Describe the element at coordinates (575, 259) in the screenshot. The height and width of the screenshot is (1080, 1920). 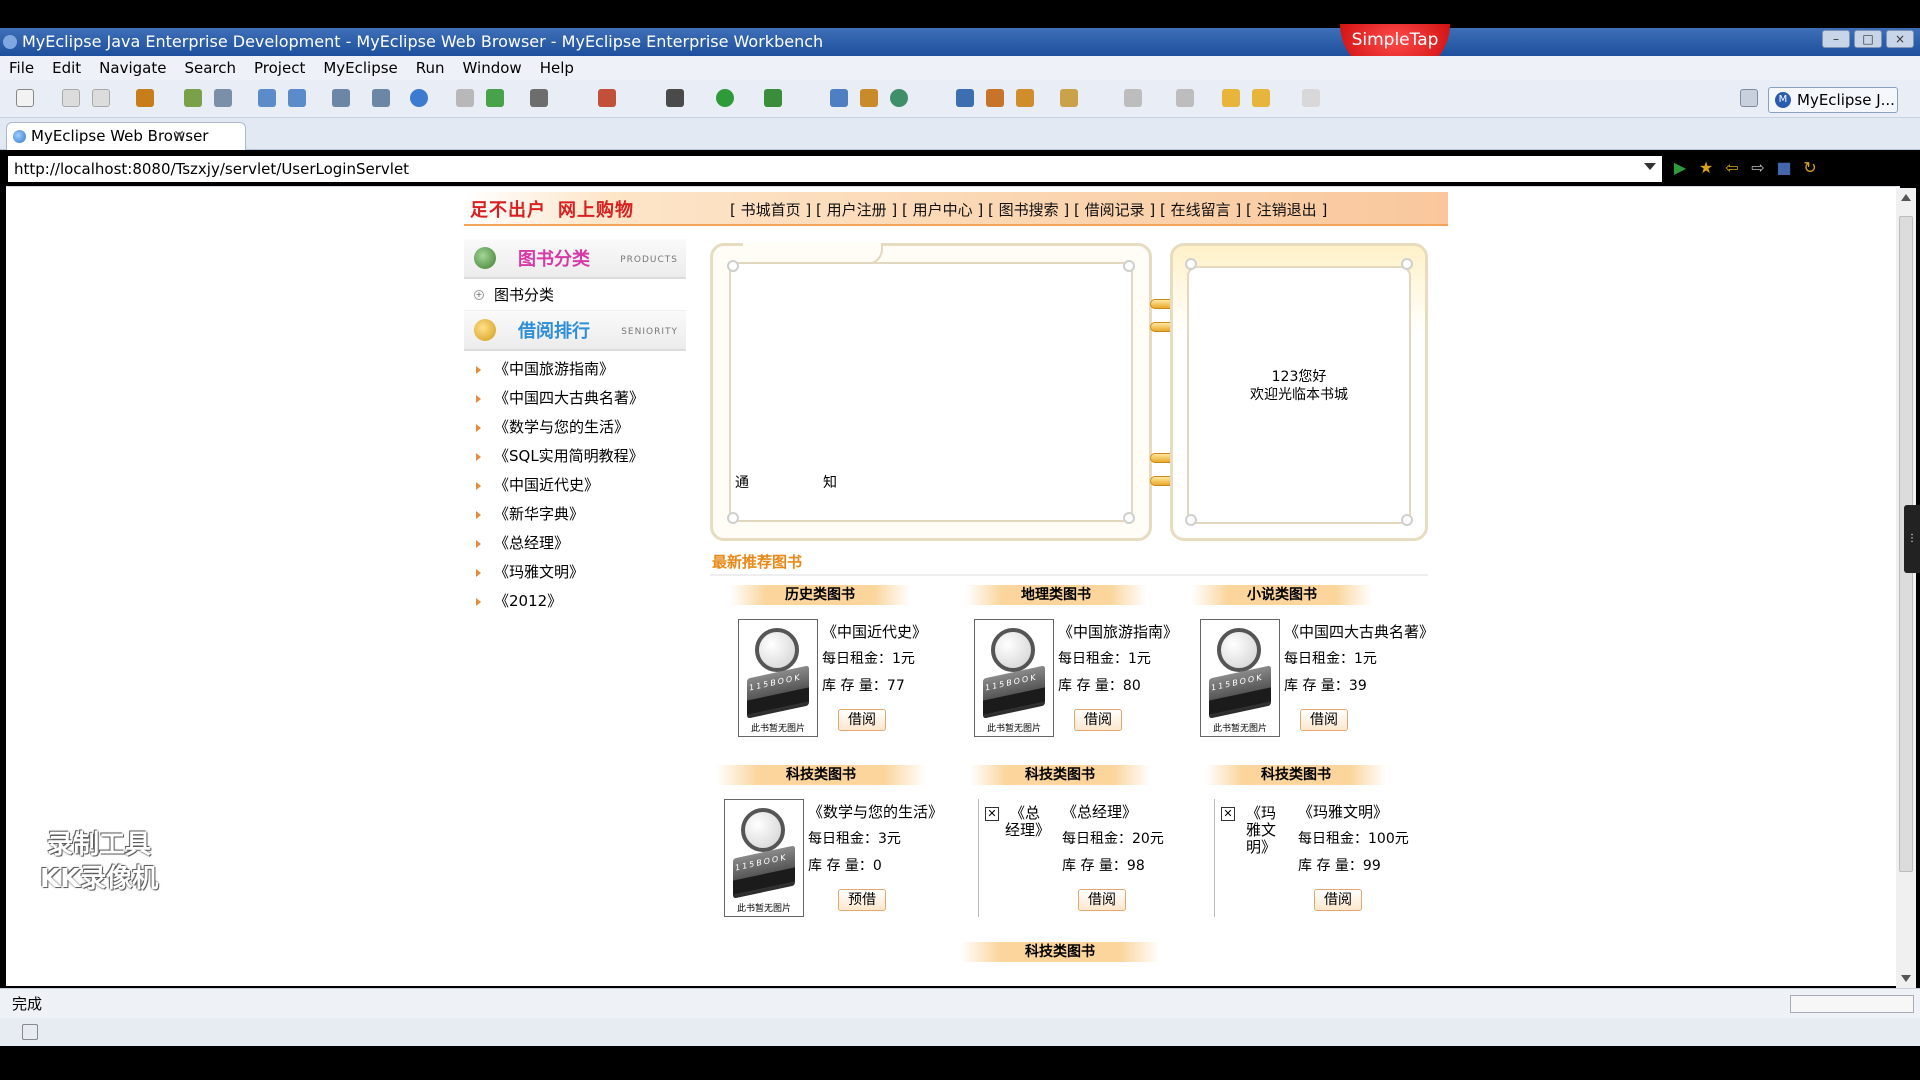
I see `category-header: 图书分类 PRODUCTS` at that location.